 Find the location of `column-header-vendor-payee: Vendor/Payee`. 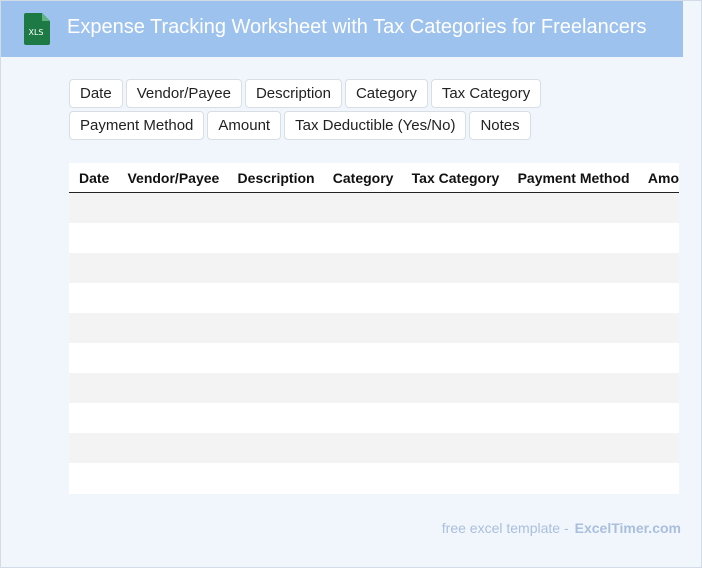

column-header-vendor-payee: Vendor/Payee is located at coordinates (172, 178).